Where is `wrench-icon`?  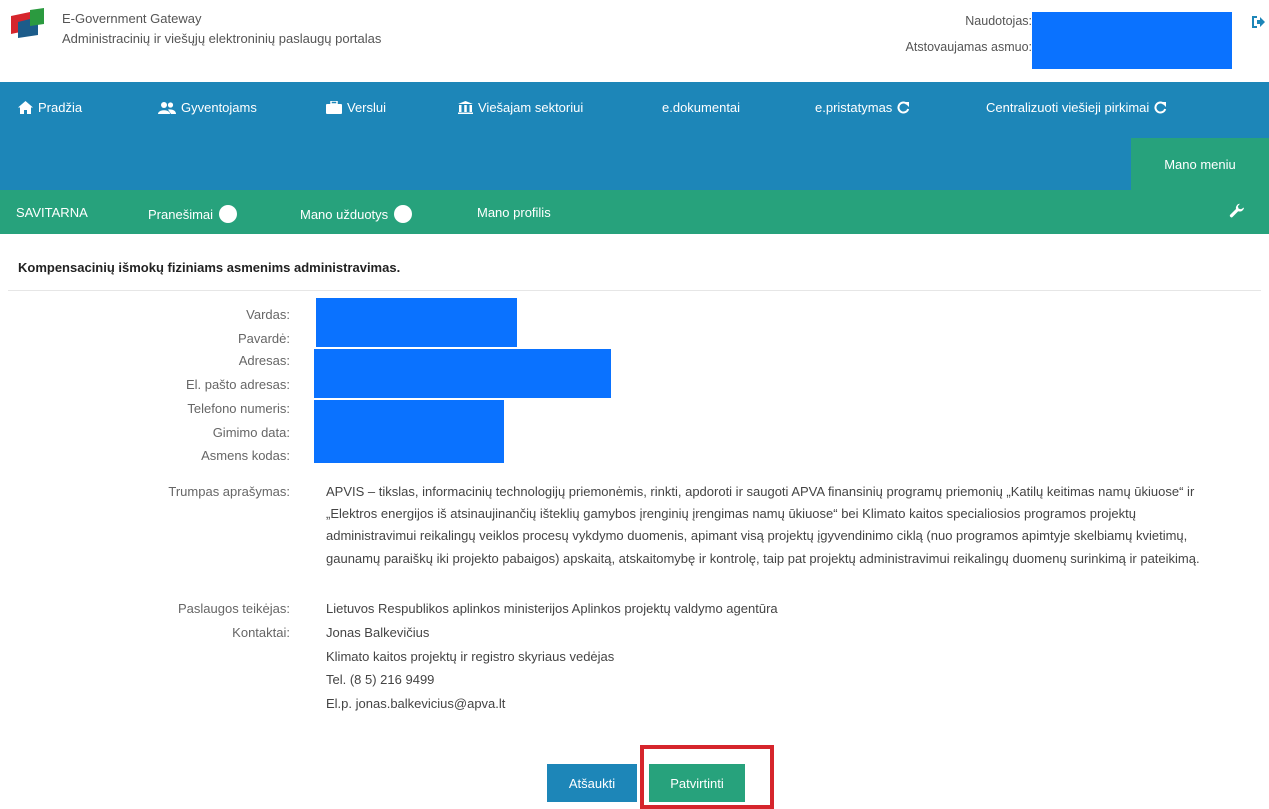 wrench-icon is located at coordinates (1237, 211).